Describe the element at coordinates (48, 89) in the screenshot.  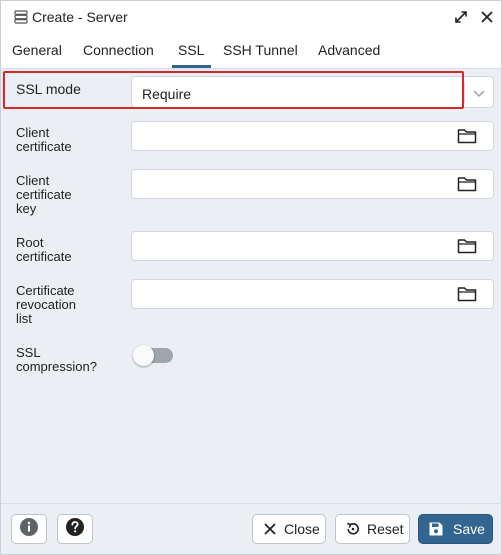
I see `ssl-mode-label: SSL mode` at that location.